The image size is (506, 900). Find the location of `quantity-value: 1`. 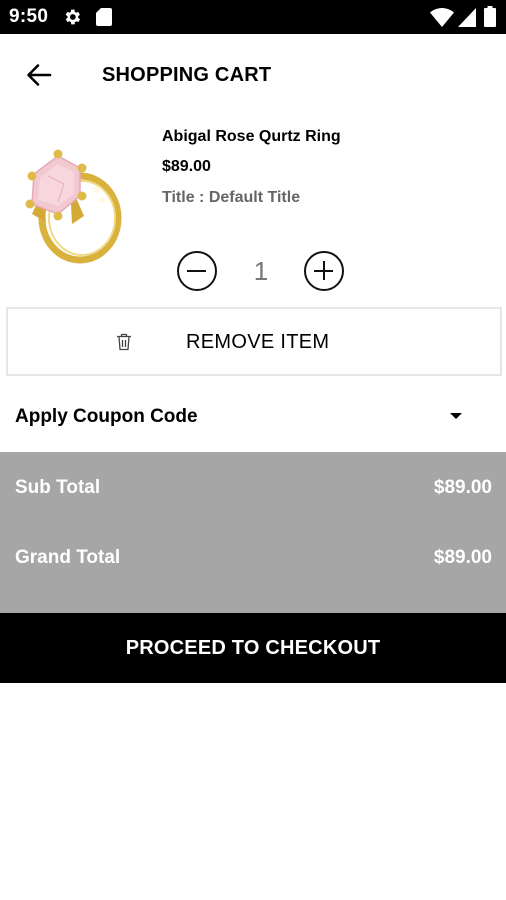

quantity-value: 1 is located at coordinates (261, 271).